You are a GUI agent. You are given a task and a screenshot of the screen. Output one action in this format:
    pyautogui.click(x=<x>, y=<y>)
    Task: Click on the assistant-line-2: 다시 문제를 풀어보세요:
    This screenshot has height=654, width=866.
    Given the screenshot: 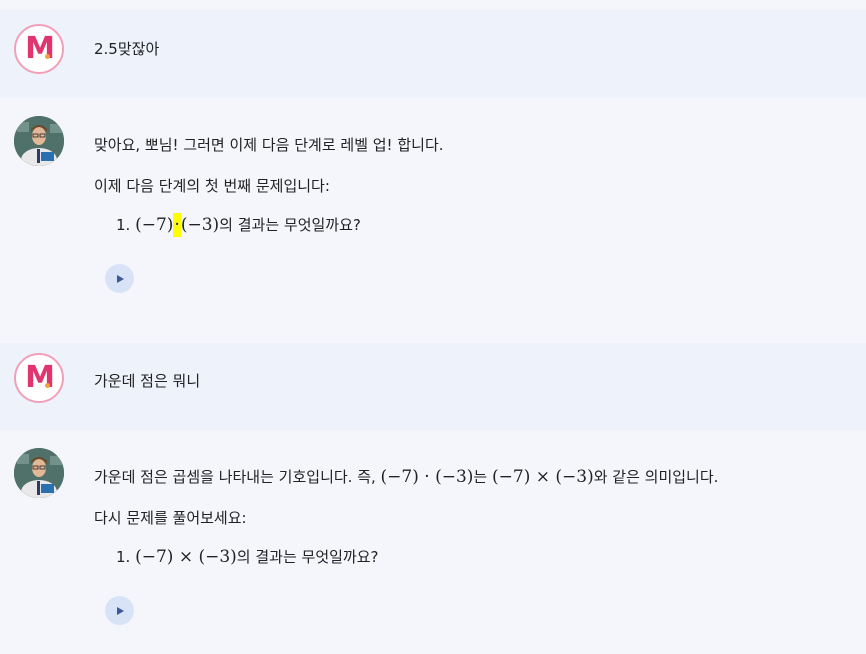 What is the action you would take?
    pyautogui.click(x=170, y=518)
    